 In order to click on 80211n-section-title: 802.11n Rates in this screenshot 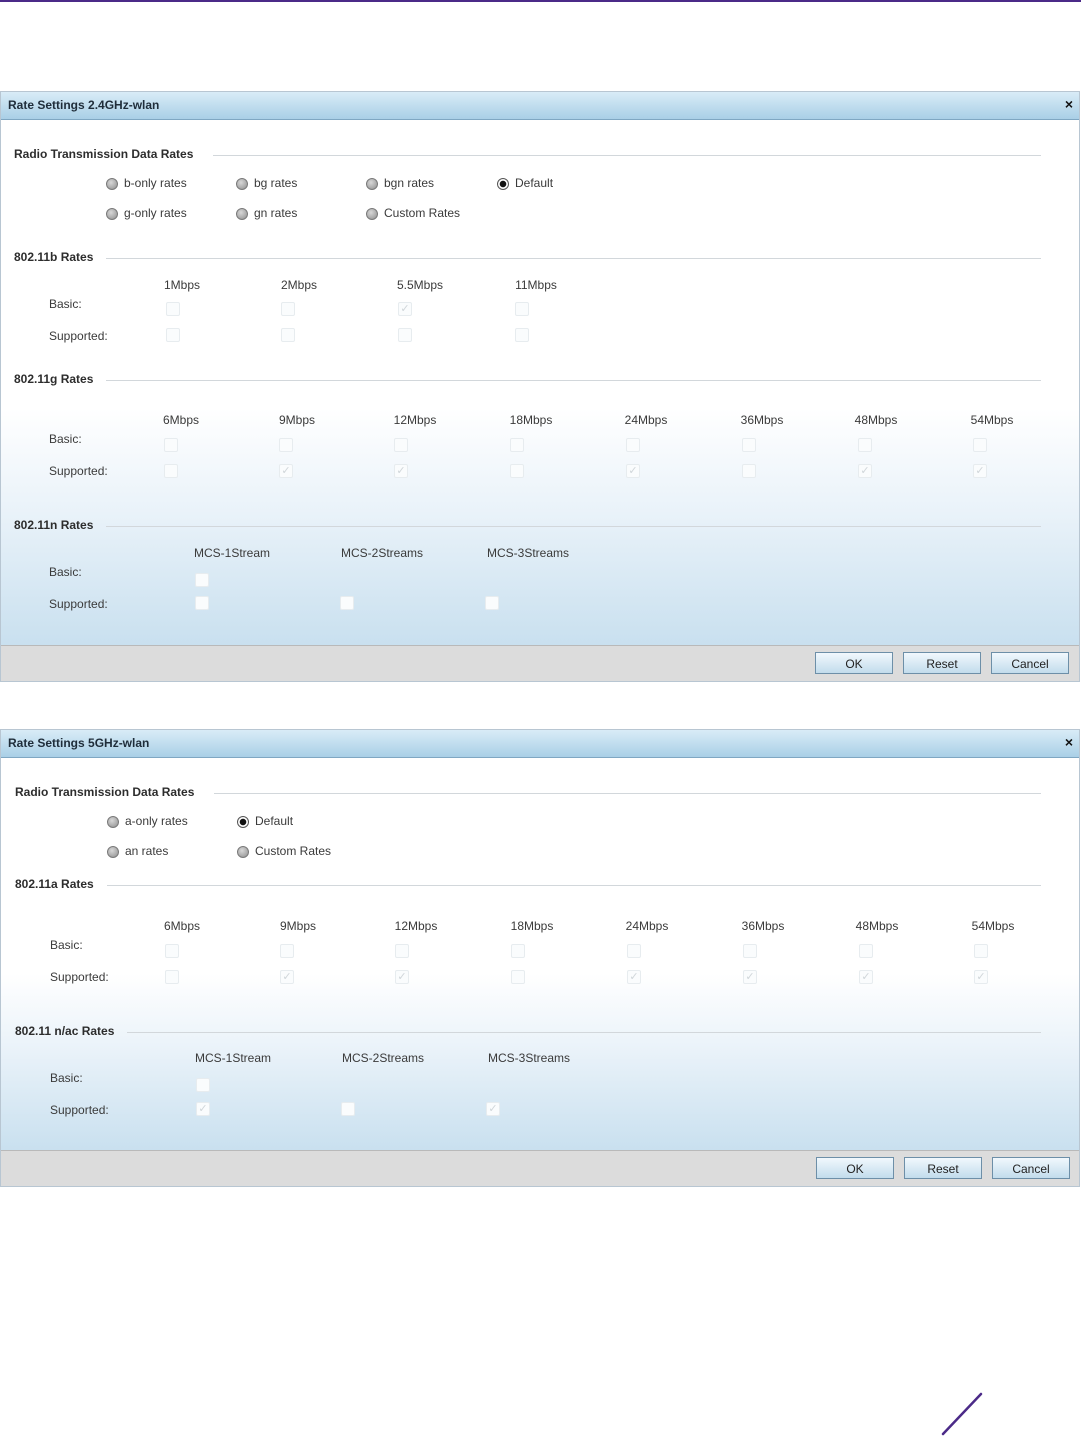, I will do `click(54, 525)`.